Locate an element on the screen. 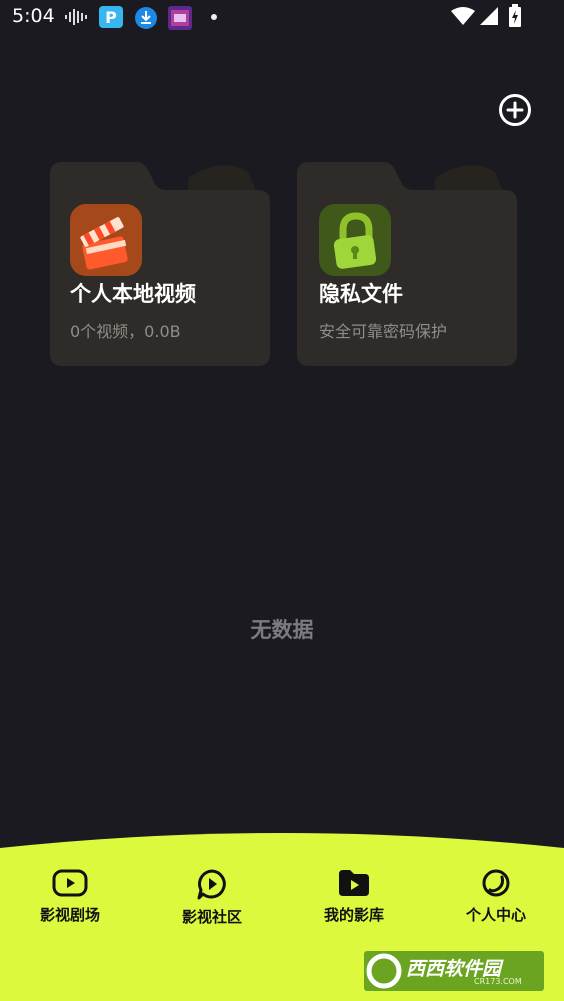 The width and height of the screenshot is (564, 1001). nav-item-my-library: 我的影库 is located at coordinates (354, 903).